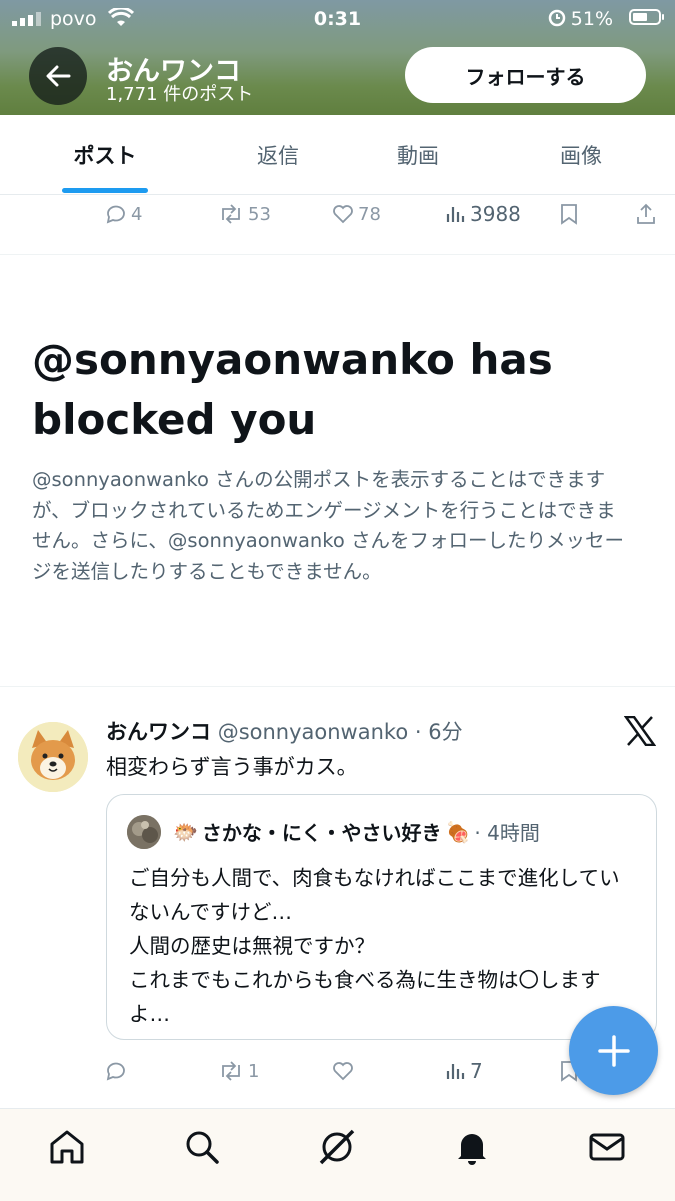 The image size is (675, 1201). Describe the element at coordinates (259, 214) in the screenshot. I see `repost-count: 53` at that location.